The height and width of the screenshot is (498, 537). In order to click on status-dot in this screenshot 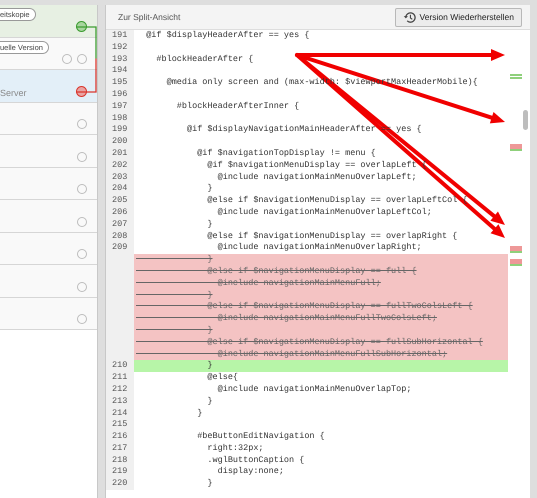, I will do `click(81, 91)`.